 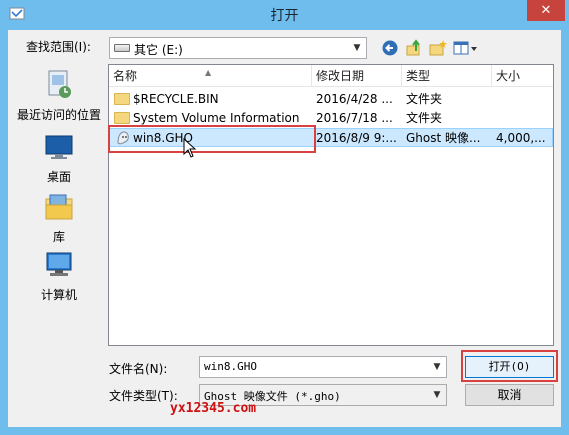 What do you see at coordinates (238, 48) in the screenshot?
I see `lookin-dropdown: 其它 (E:) ▼` at bounding box center [238, 48].